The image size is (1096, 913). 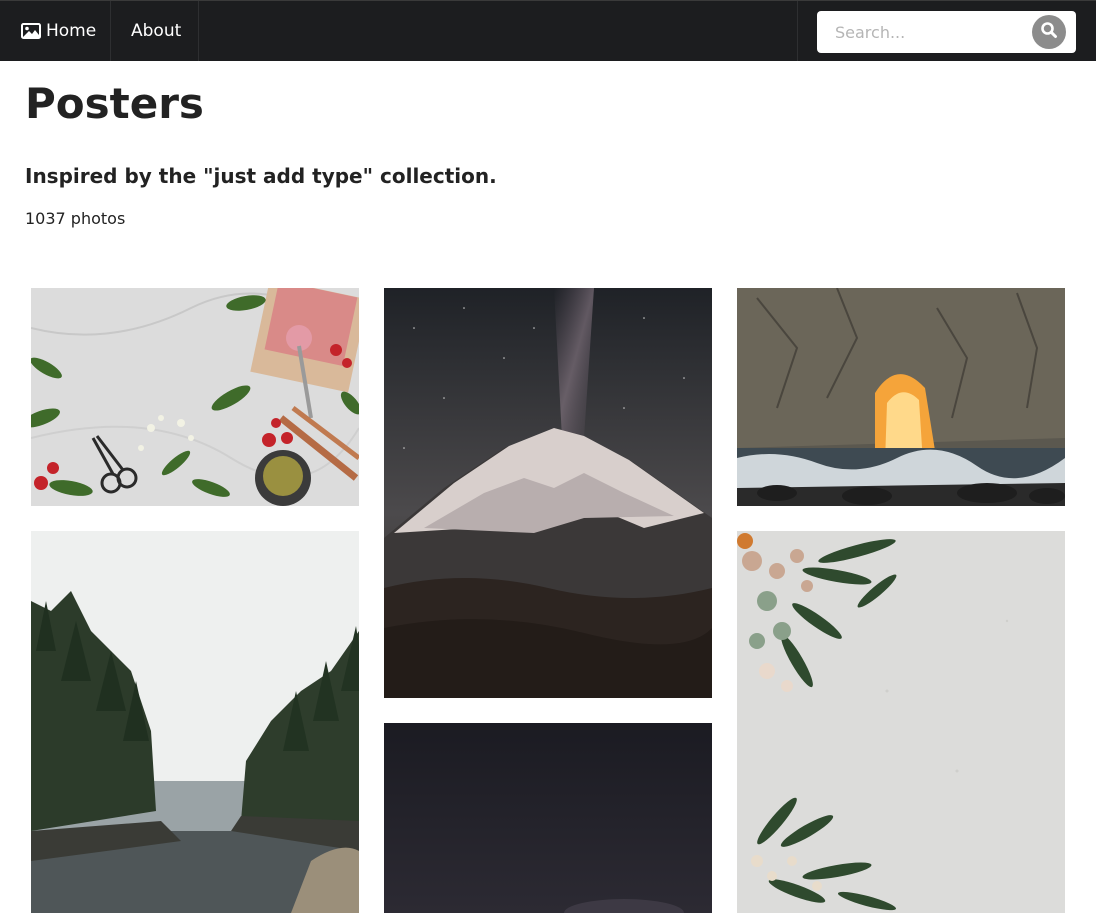 What do you see at coordinates (31, 31) in the screenshot?
I see `image-icon` at bounding box center [31, 31].